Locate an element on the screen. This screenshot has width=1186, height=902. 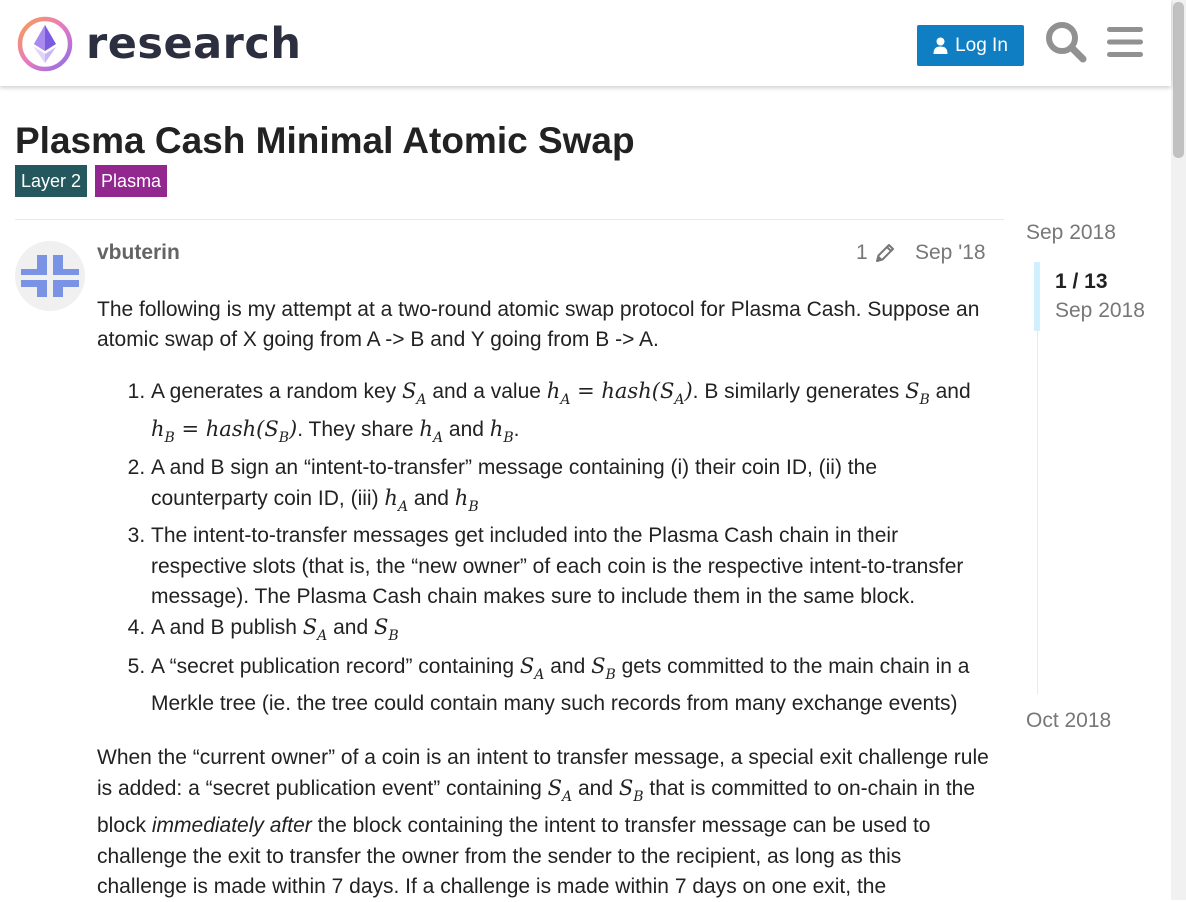
math-ha-hash: hA = hash(SA) is located at coordinates (620, 391).